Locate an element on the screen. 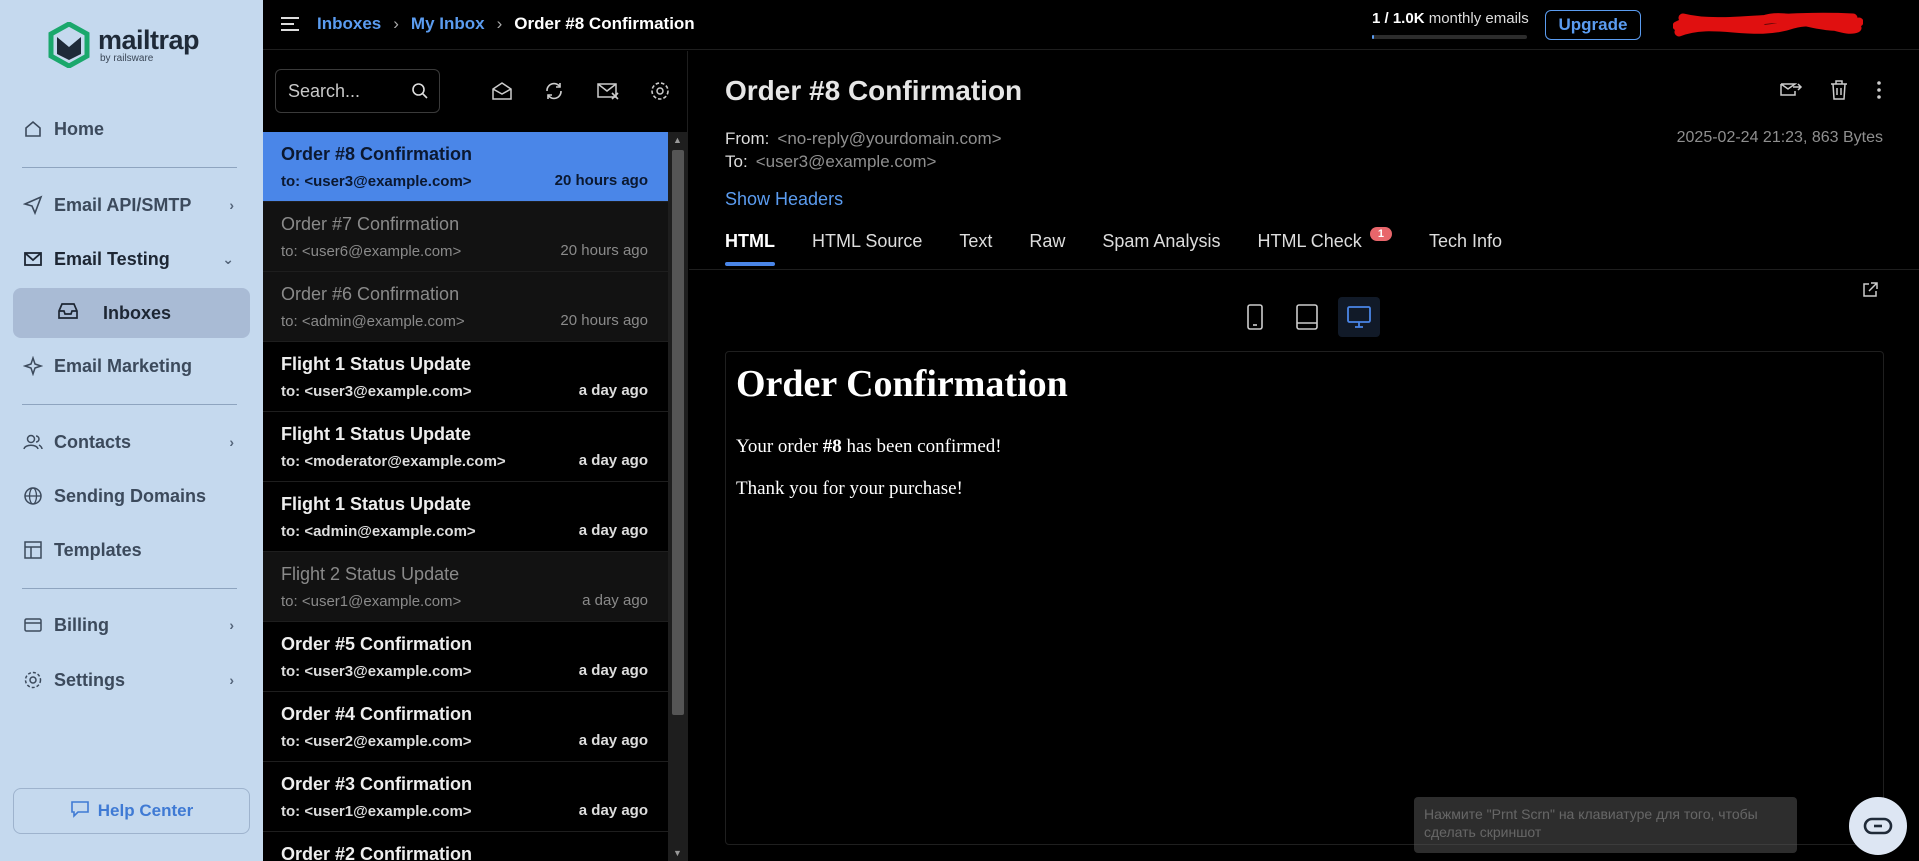 This screenshot has width=1919, height=861. sidebar-item-email-api: Email API/SMTP › is located at coordinates (132, 205).